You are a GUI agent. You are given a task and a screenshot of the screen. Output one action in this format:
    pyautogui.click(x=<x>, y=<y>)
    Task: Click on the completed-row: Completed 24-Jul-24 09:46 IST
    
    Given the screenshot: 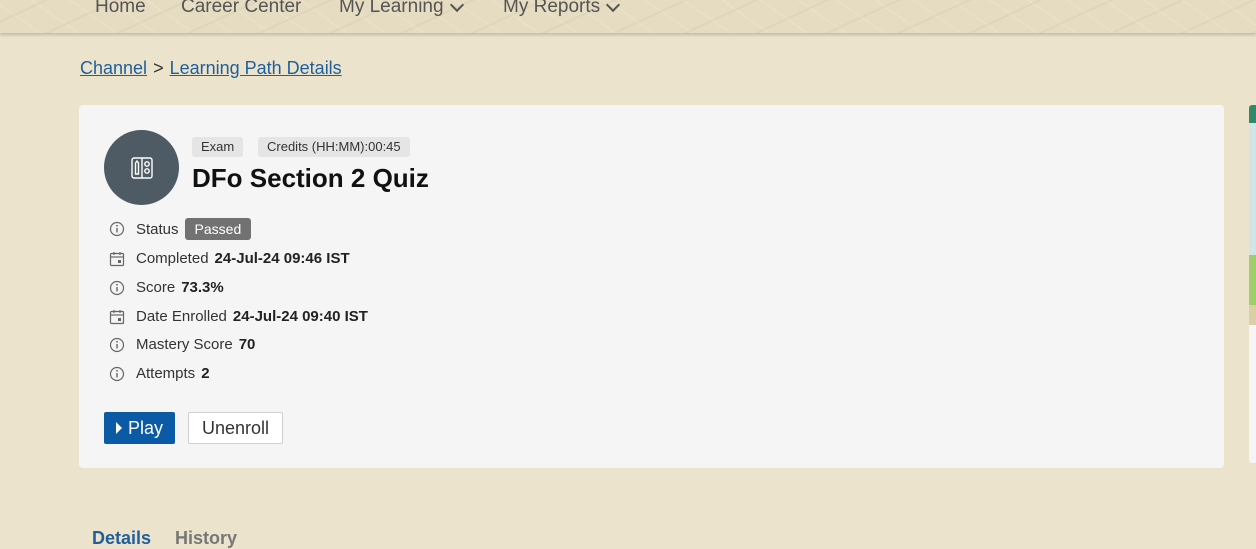 What is the action you would take?
    pyautogui.click(x=229, y=258)
    